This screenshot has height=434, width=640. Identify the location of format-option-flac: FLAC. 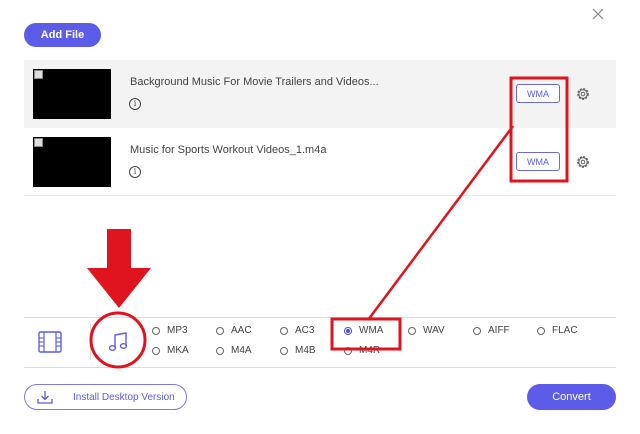
(557, 330).